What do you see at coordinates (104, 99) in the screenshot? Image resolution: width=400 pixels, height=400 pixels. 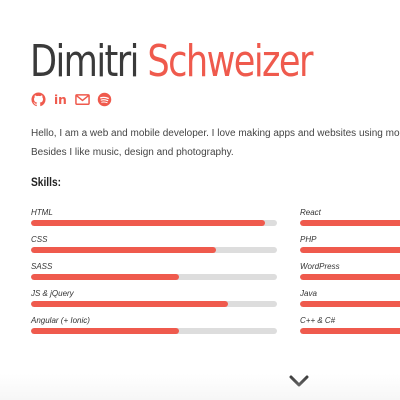 I see `spotify-icon` at bounding box center [104, 99].